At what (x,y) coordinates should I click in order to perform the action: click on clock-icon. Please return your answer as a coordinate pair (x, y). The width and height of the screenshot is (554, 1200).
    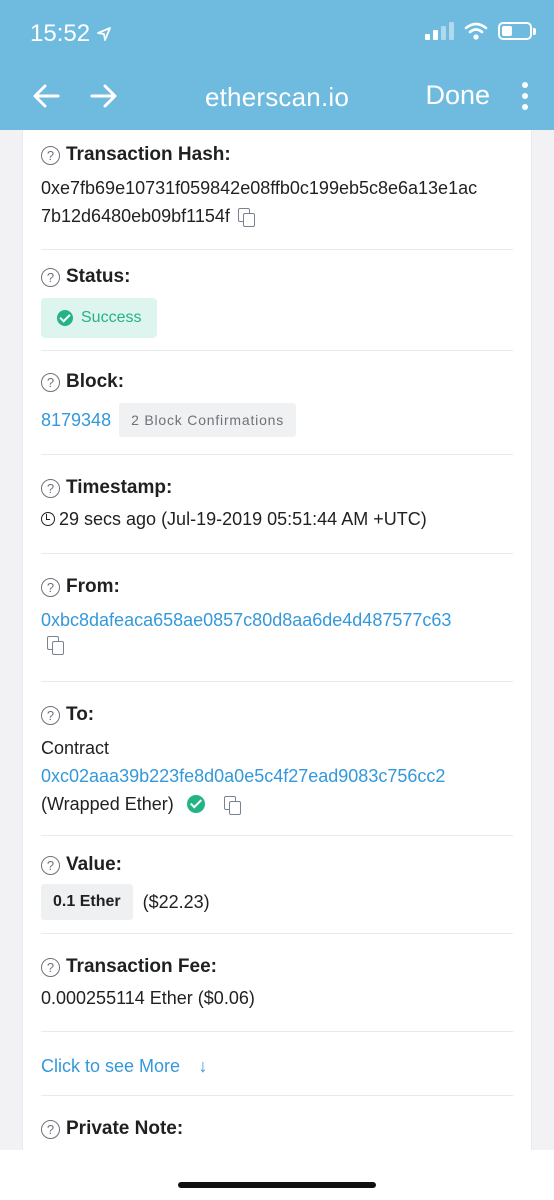
    Looking at the image, I should click on (48, 519).